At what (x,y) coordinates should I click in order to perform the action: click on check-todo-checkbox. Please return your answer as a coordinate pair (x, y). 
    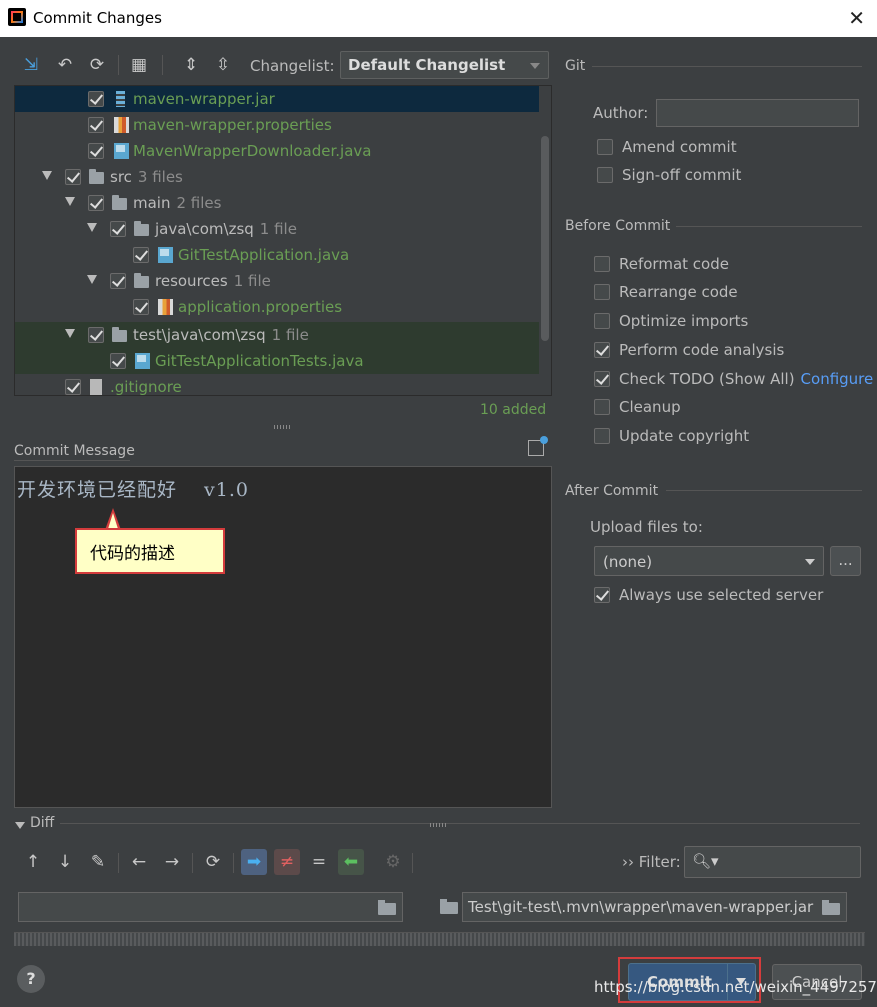
    Looking at the image, I should click on (602, 379).